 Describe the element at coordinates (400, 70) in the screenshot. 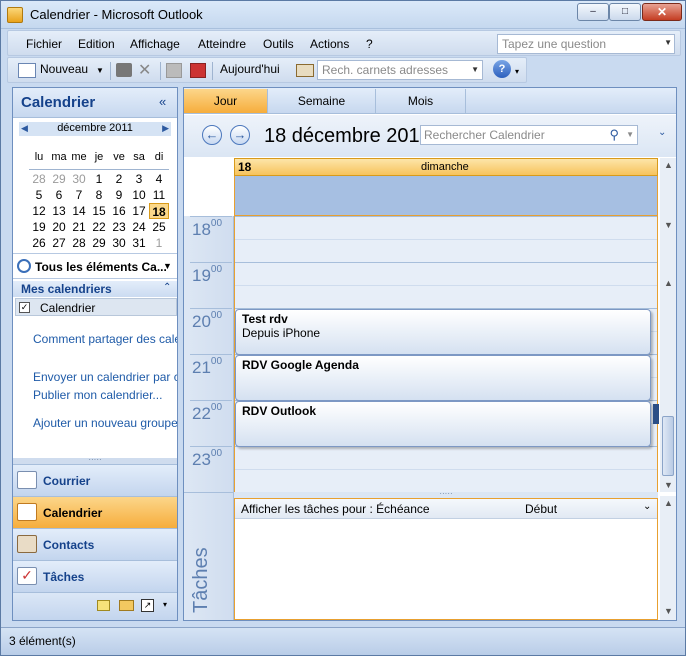

I see `address-book-search: Rech. carnets adresses ▼` at that location.